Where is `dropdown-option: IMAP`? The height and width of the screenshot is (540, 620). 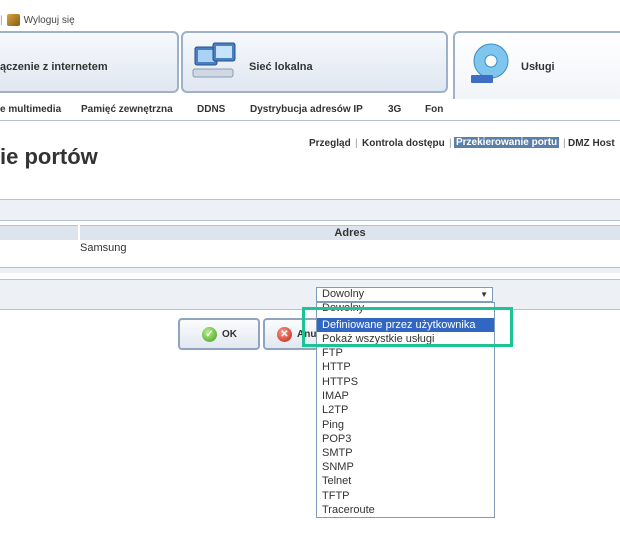
dropdown-option: IMAP is located at coordinates (405, 396).